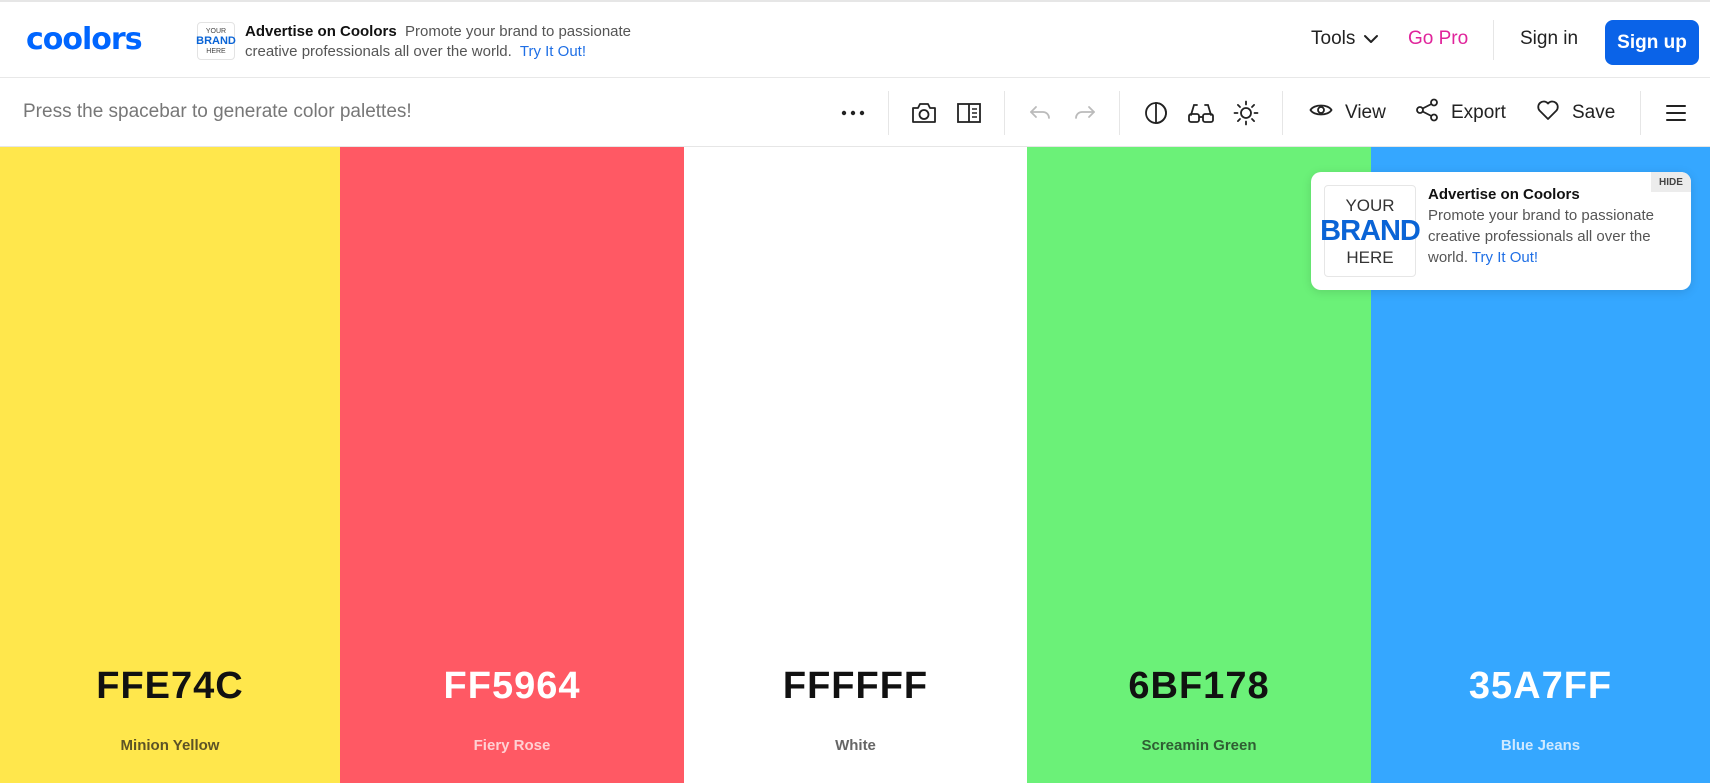 The image size is (1710, 783). I want to click on chevron-down-icon, so click(1371, 39).